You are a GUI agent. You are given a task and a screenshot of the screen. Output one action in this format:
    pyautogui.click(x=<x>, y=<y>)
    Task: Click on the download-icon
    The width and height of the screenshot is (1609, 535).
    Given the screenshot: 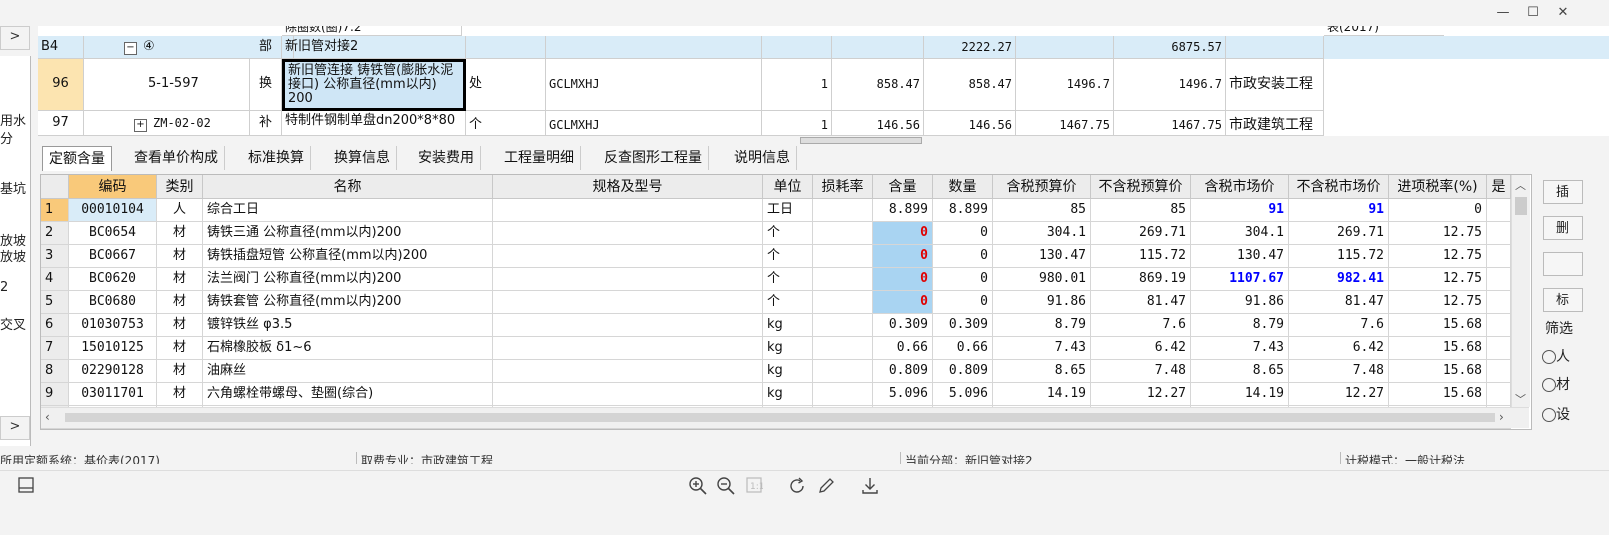 What is the action you would take?
    pyautogui.click(x=870, y=488)
    